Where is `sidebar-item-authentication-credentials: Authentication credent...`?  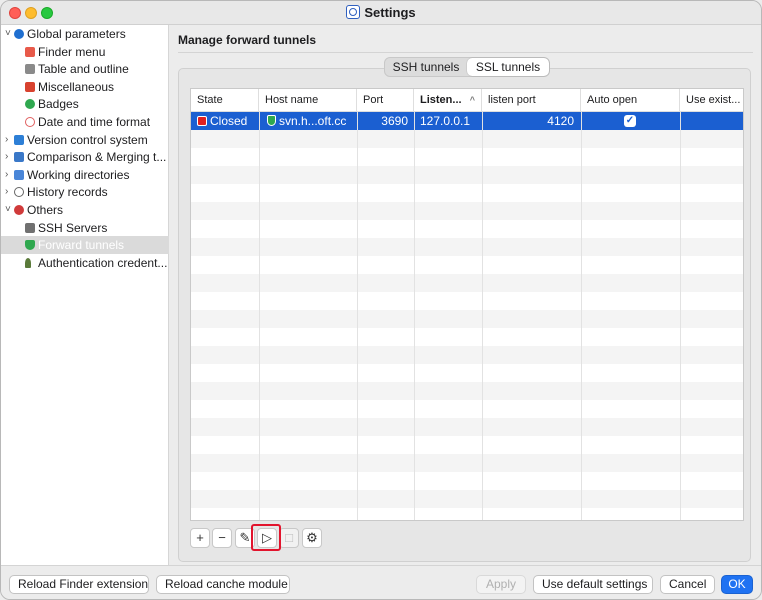 sidebar-item-authentication-credentials: Authentication credent... is located at coordinates (85, 263).